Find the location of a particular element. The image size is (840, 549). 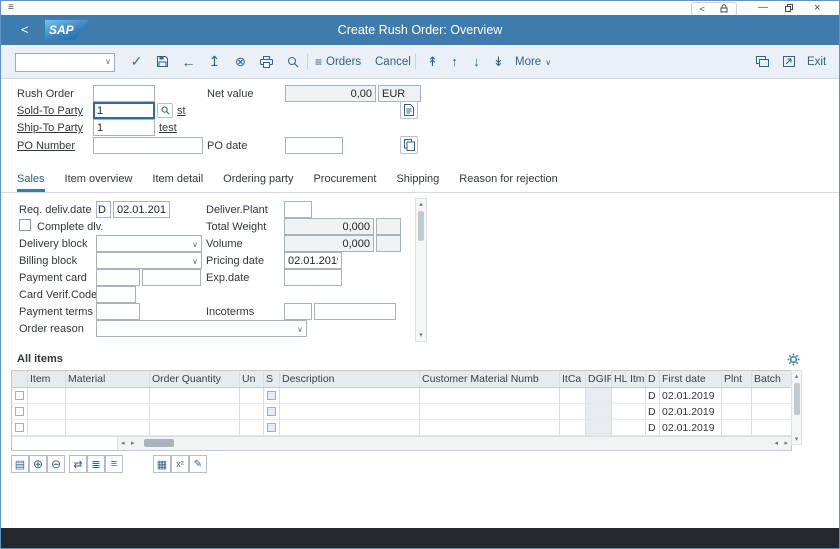

exit-task-button: ↥ is located at coordinates (214, 61).